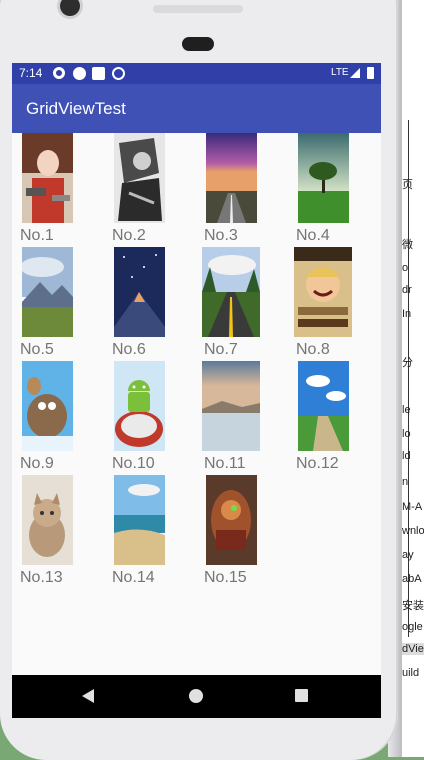 The width and height of the screenshot is (424, 760). I want to click on grid-item-5: No.5, so click(58, 304).